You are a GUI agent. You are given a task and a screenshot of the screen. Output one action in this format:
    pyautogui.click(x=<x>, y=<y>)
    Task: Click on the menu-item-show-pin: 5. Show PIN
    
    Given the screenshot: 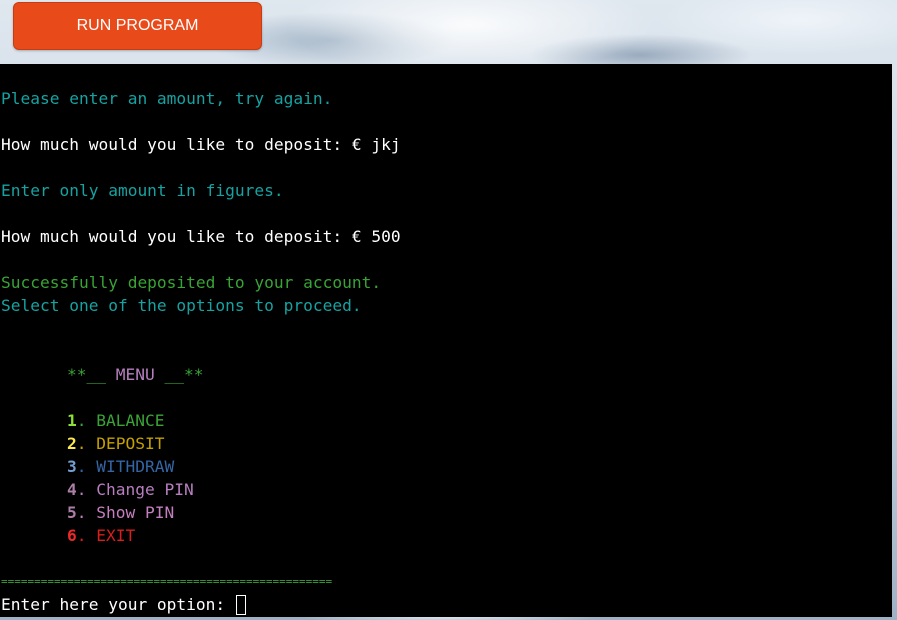 What is the action you would take?
    pyautogui.click(x=120, y=512)
    